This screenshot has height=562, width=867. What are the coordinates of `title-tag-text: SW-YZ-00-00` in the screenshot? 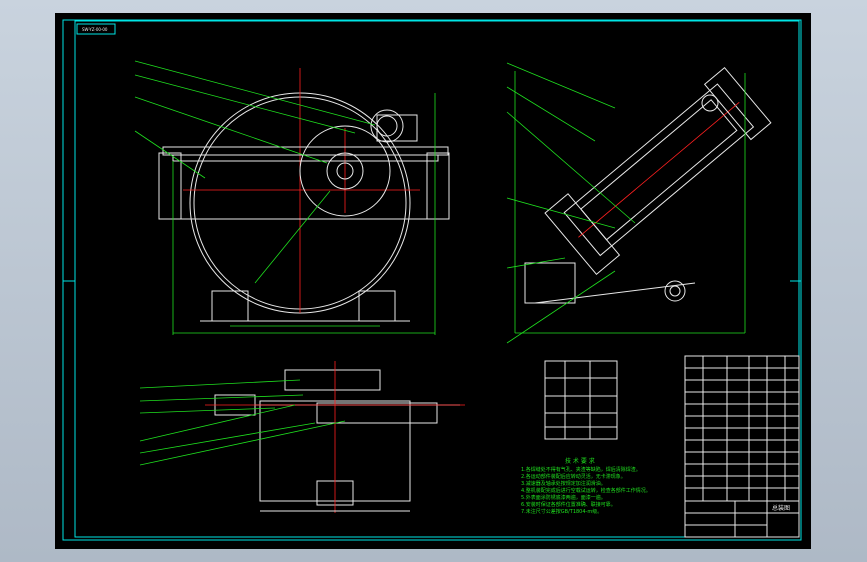 It's located at (95, 29).